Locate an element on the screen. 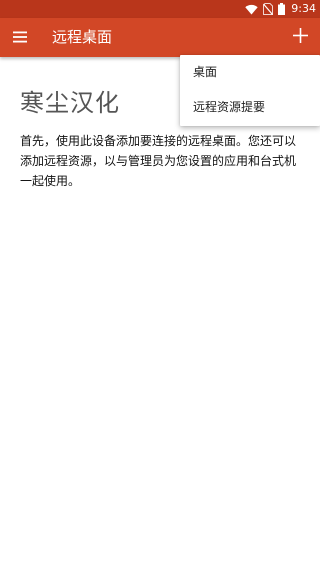 This screenshot has width=320, height=569. wifi-icon is located at coordinates (251, 9).